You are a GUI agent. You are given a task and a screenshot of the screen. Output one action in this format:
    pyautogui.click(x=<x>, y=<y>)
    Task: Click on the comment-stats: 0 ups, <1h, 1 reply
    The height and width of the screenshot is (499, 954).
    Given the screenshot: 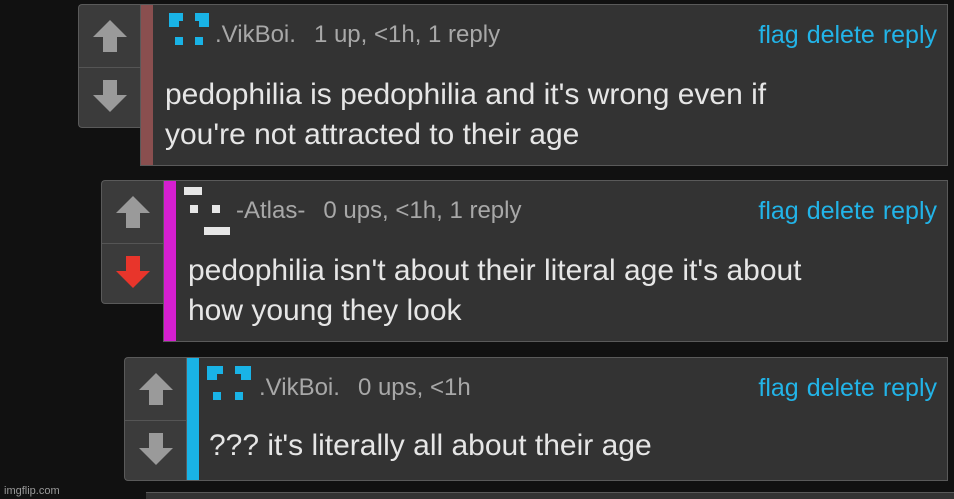 What is the action you would take?
    pyautogui.click(x=422, y=210)
    